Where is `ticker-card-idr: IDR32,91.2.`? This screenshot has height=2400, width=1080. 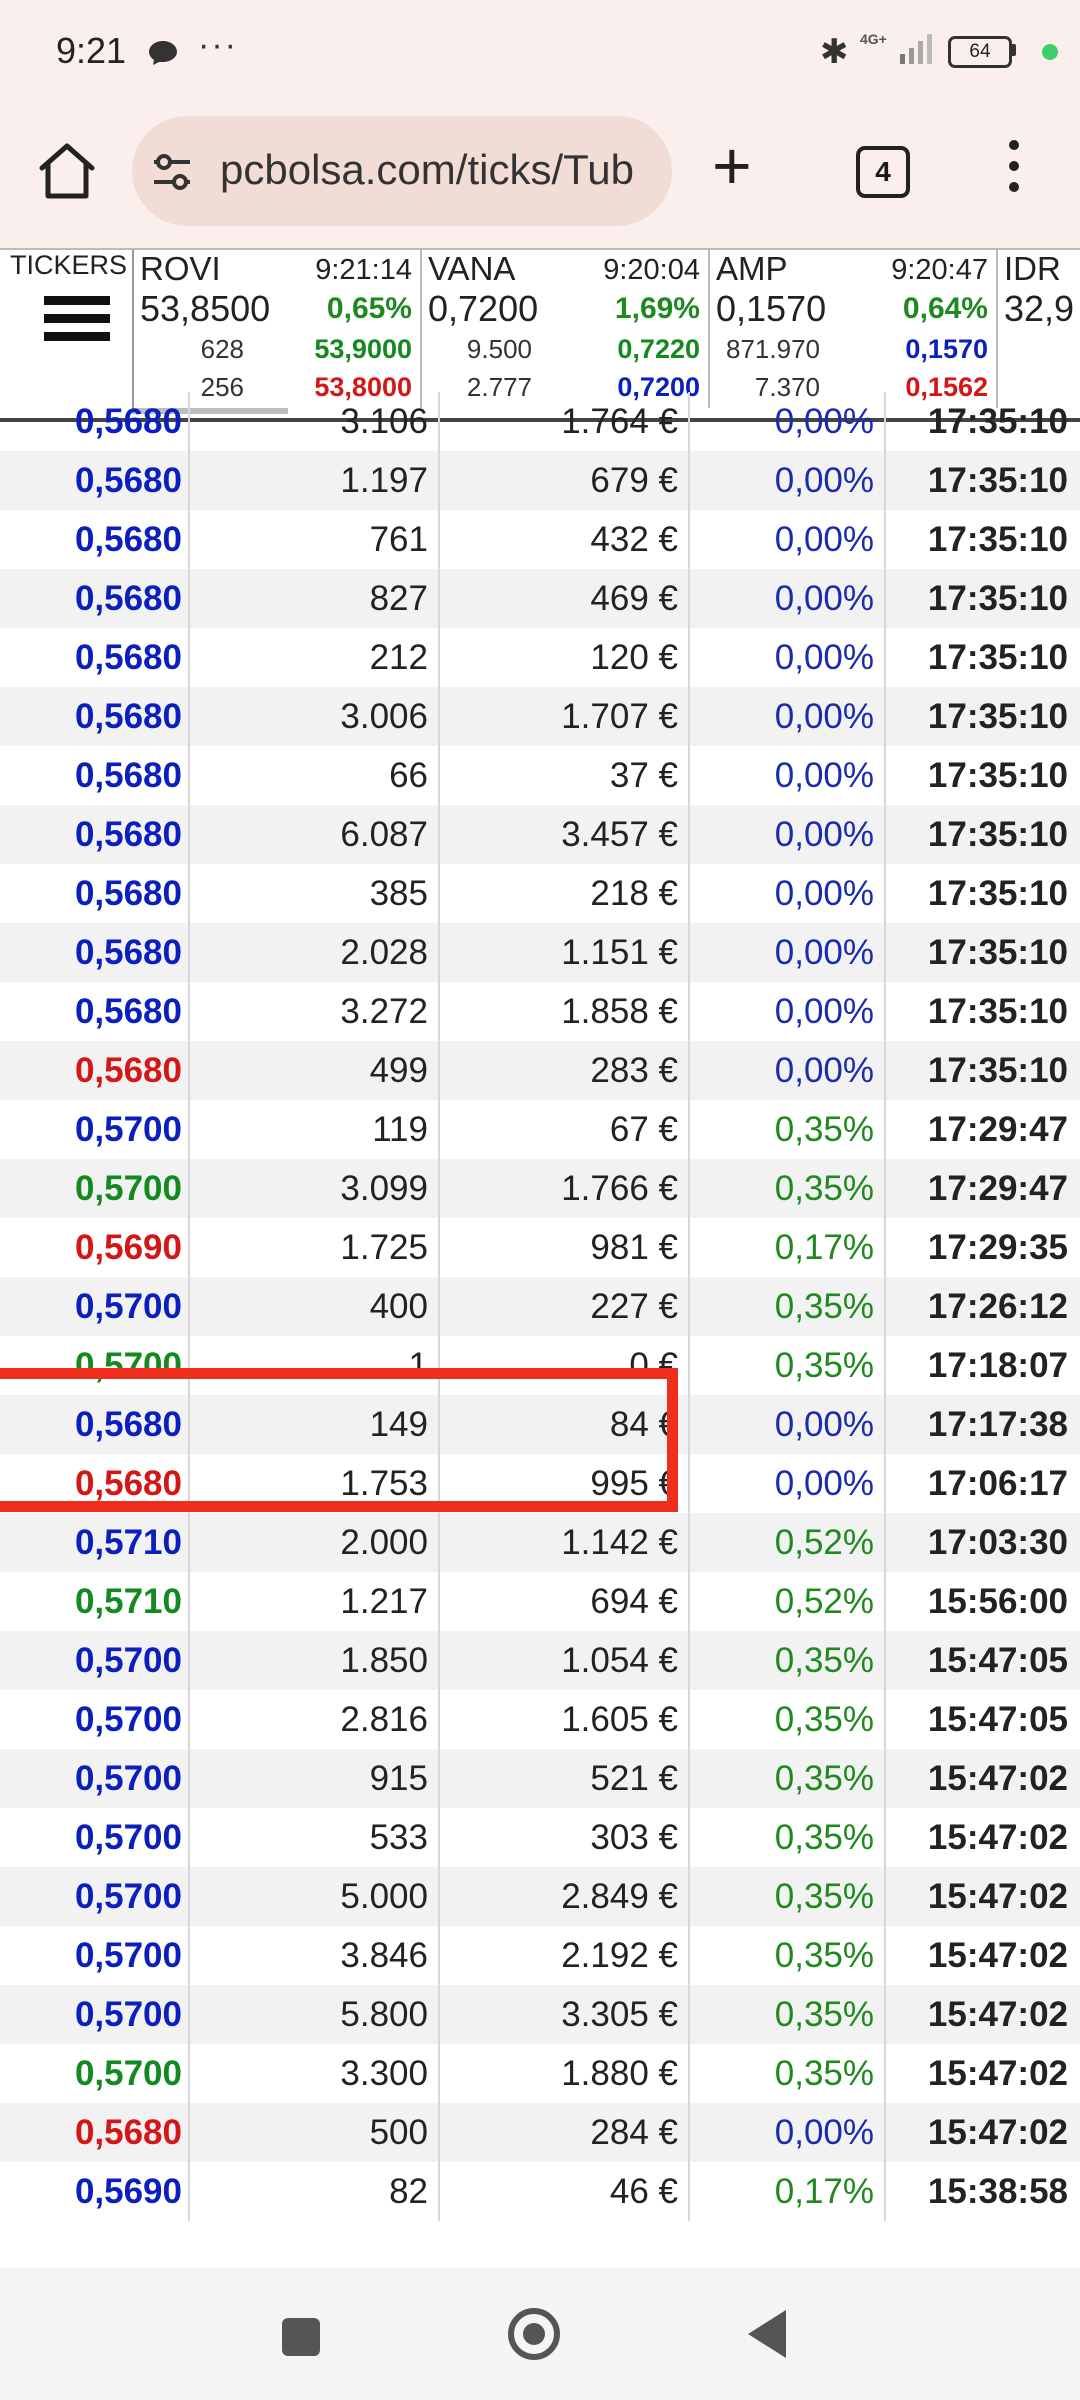
ticker-card-idr: IDR32,91.2. is located at coordinates (1038, 329).